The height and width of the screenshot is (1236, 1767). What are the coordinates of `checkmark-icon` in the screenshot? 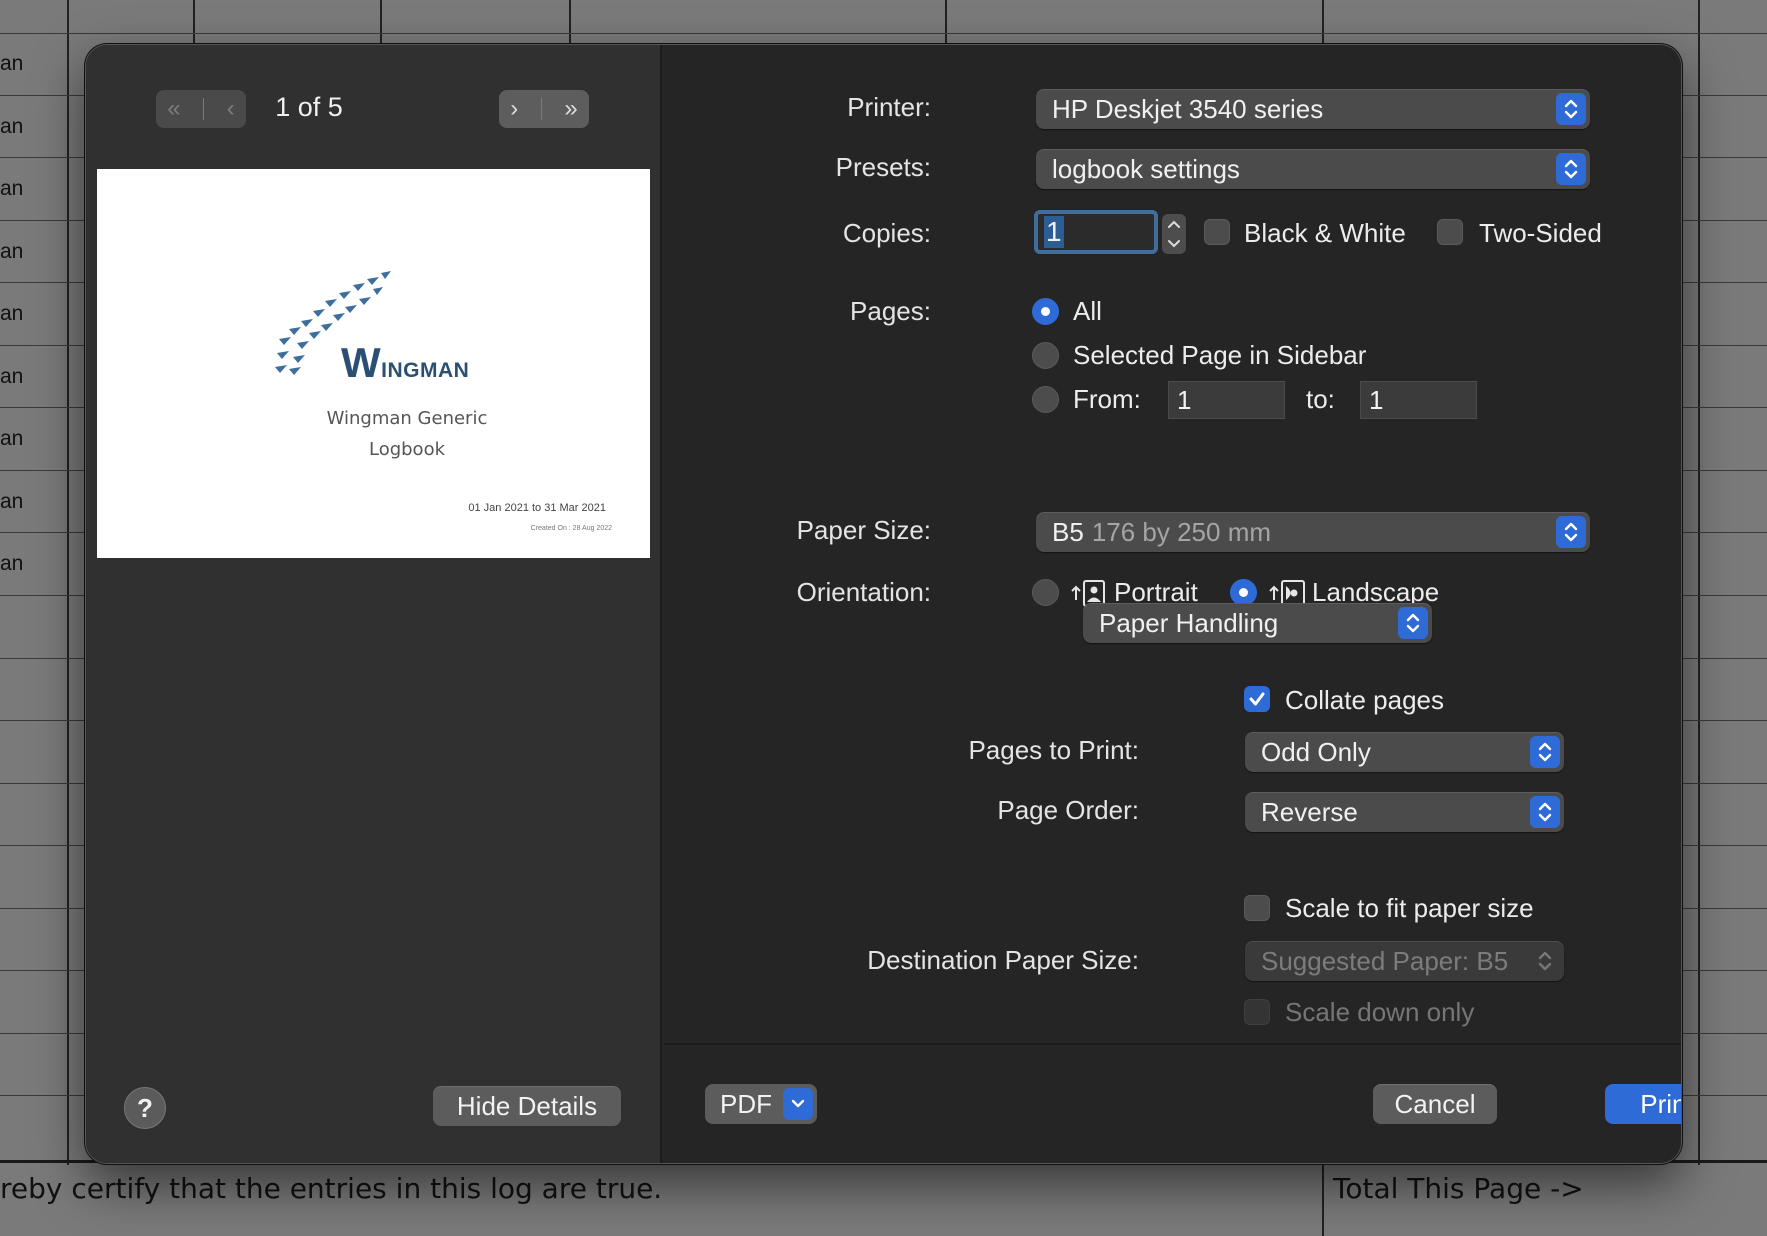 It's located at (1257, 699).